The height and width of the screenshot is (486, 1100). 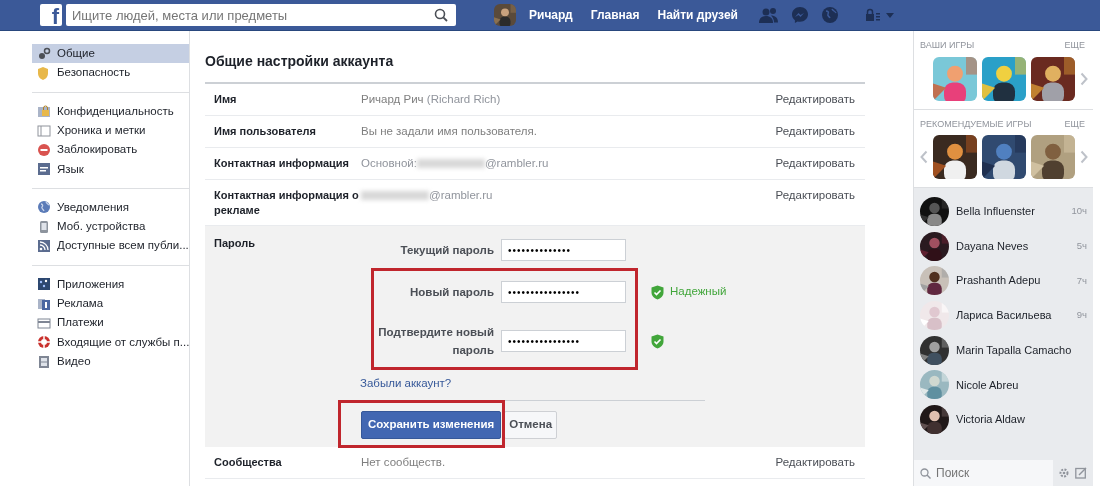 I want to click on password-field: ••••••••••••••, so click(x=563, y=250).